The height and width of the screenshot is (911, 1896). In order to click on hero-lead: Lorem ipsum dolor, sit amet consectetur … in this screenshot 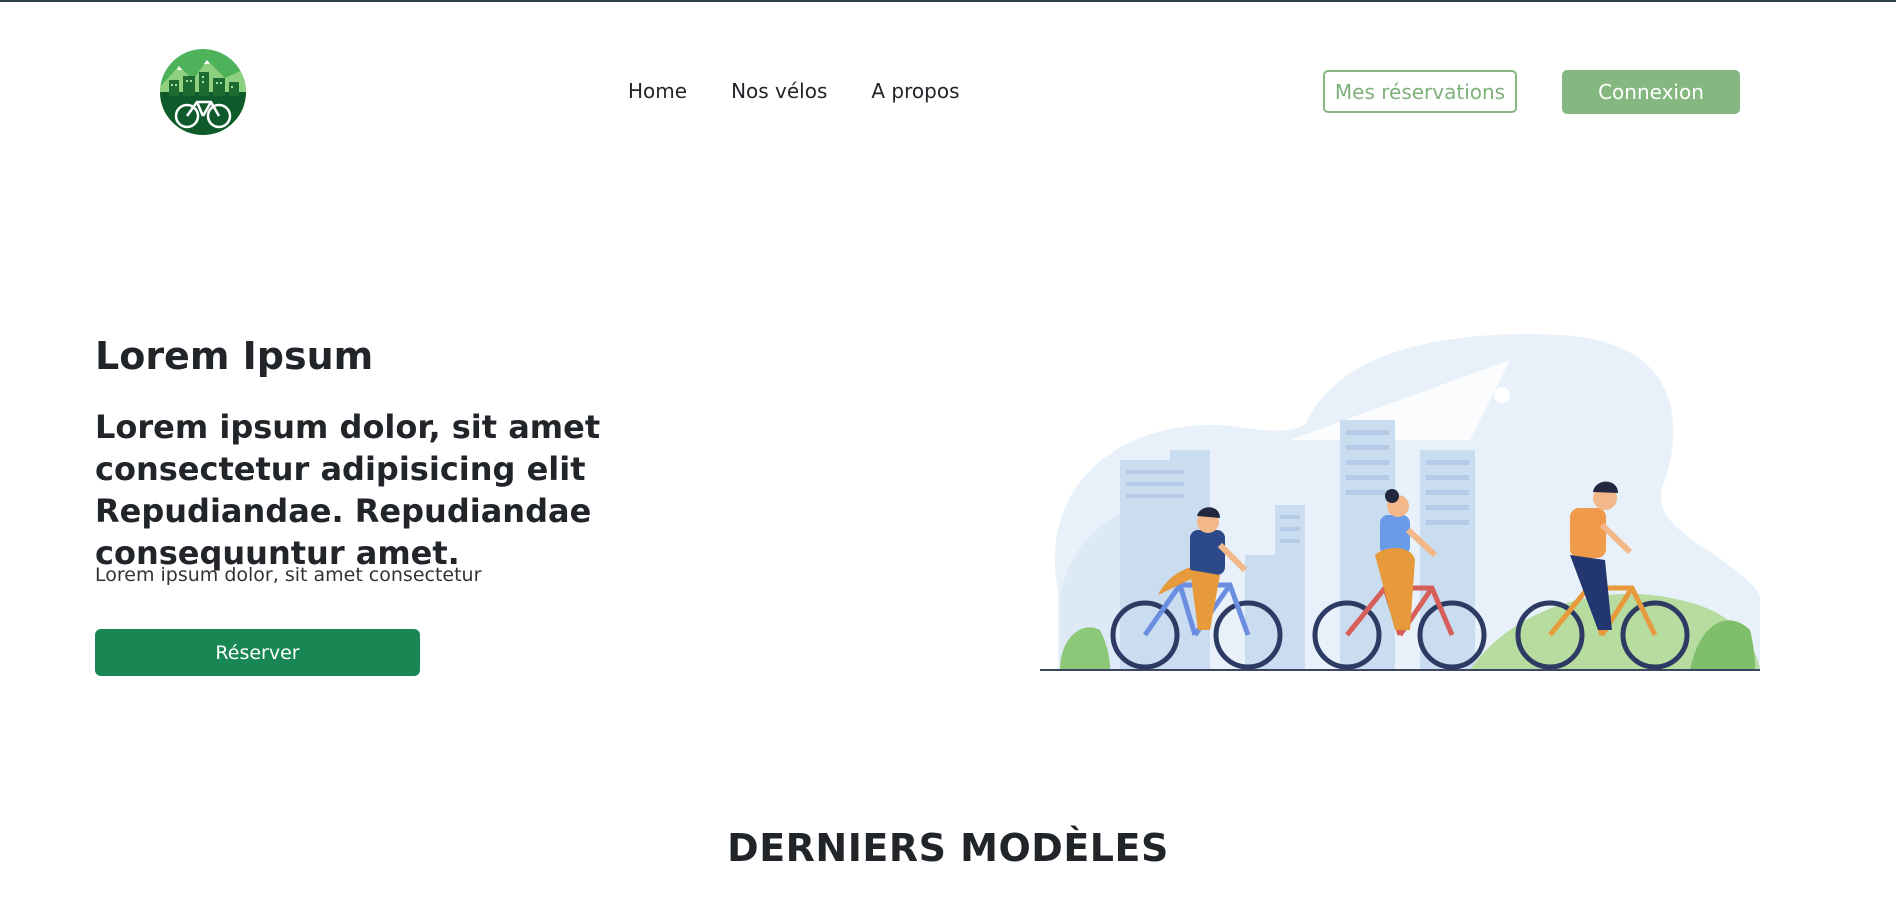, I will do `click(348, 490)`.